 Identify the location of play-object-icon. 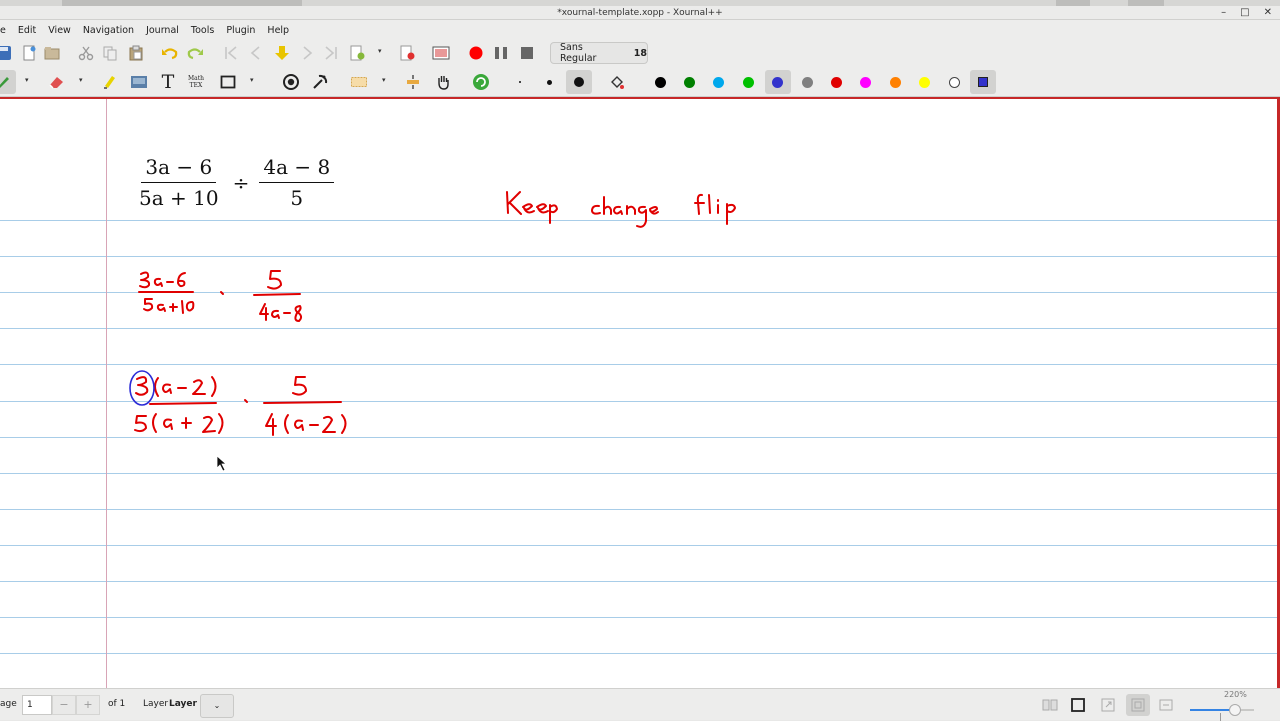
(481, 82).